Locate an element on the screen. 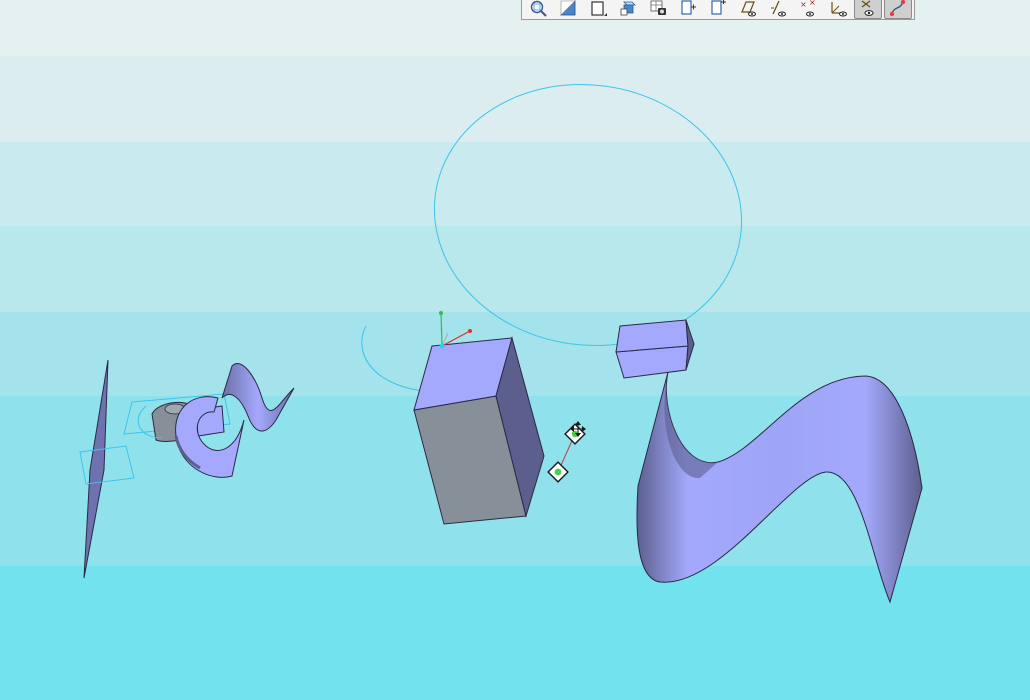  toolbar-button-plane-offset is located at coordinates (718, 9).